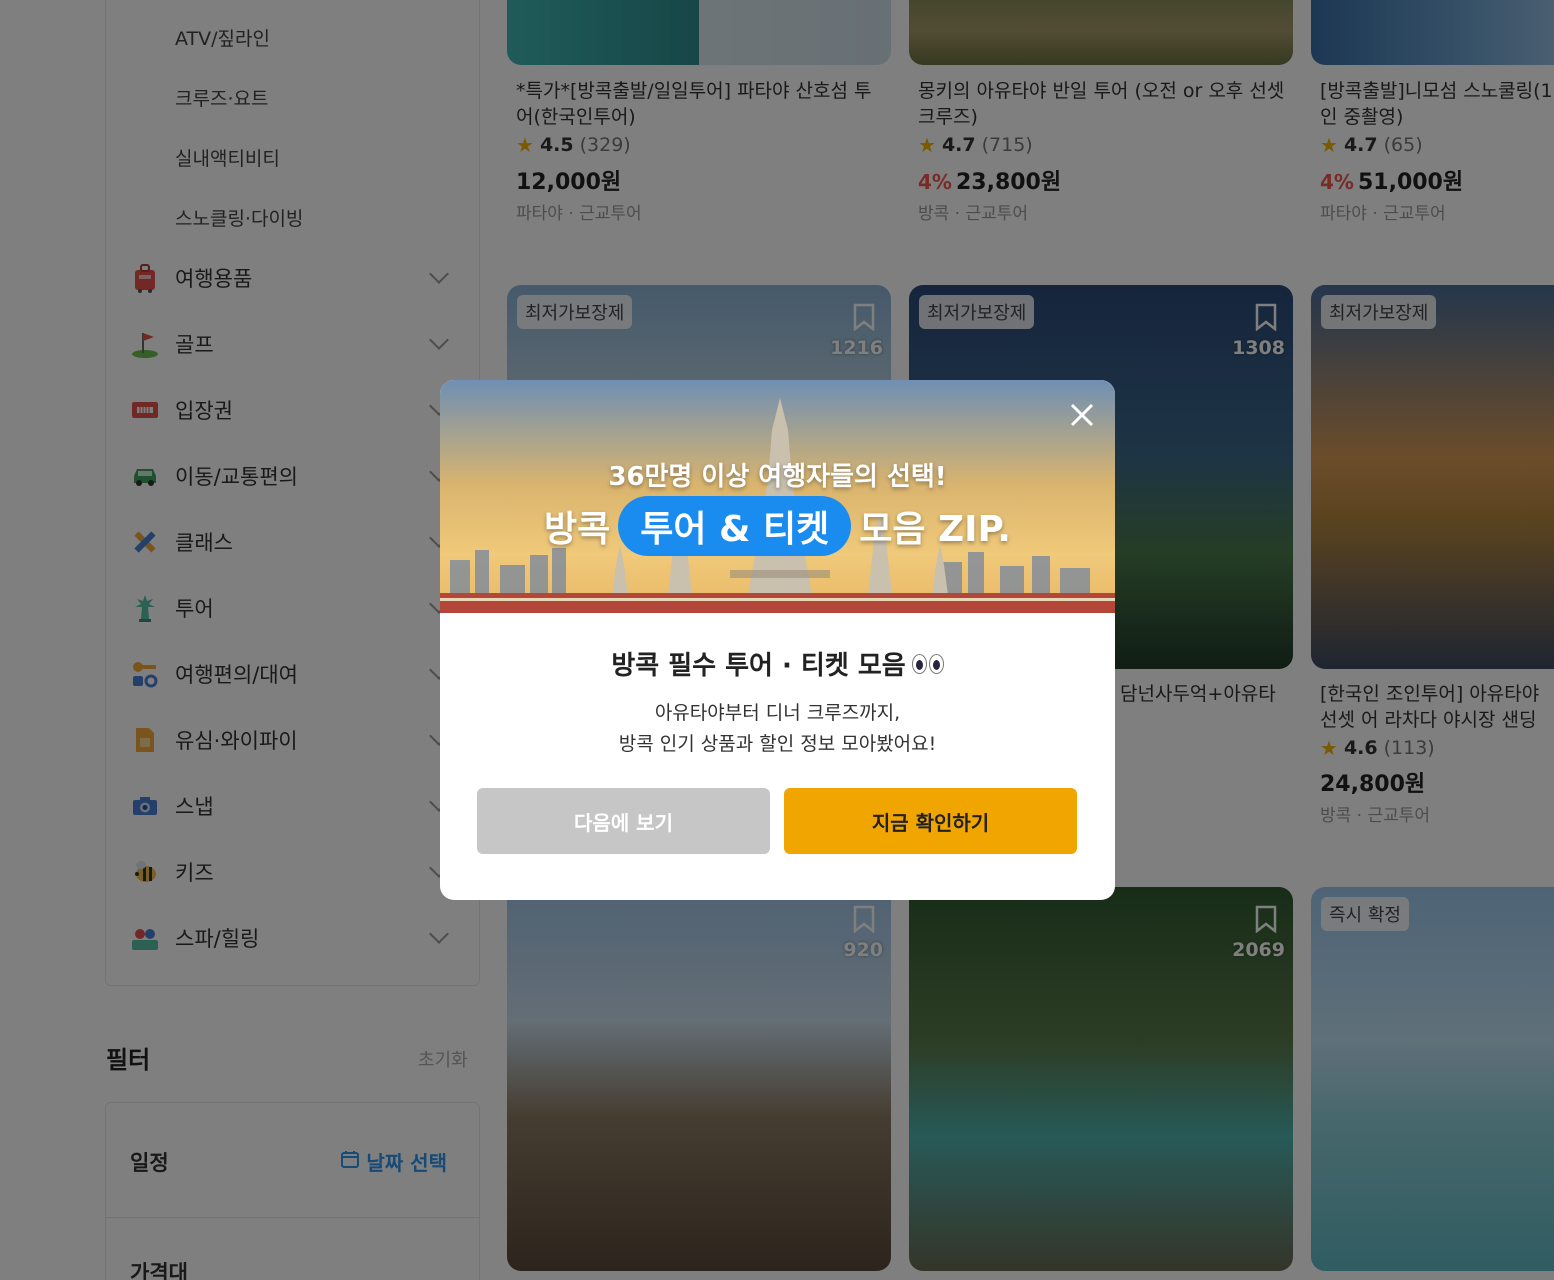 The image size is (1554, 1280). I want to click on modal-desc-line: 아유타야부터 디너 크루즈까지,, so click(777, 713).